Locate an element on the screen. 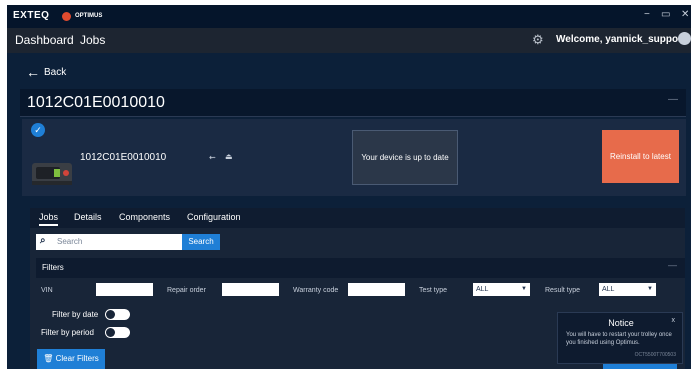  back-arrow-icon: ← is located at coordinates (33, 72).